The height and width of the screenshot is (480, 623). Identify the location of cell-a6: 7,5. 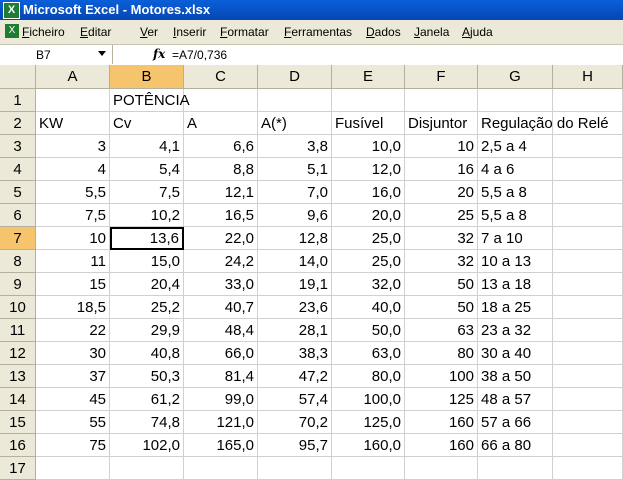
(73, 215).